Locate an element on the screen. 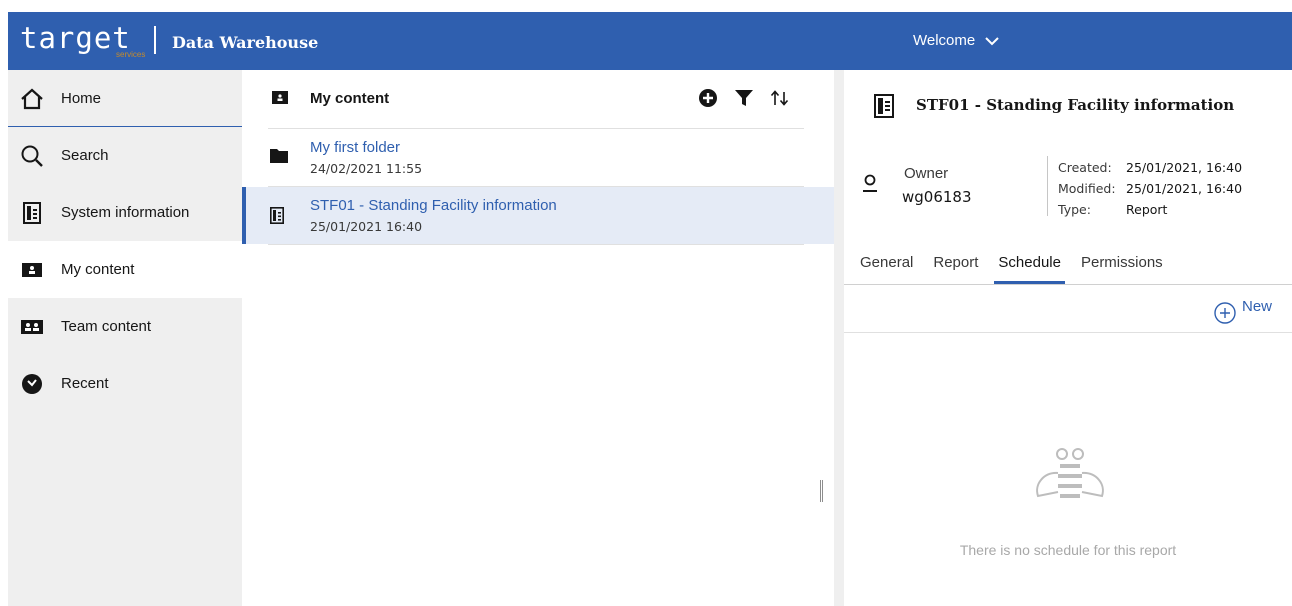 Image resolution: width=1292 pixels, height=606 pixels. owner-label: Owner is located at coordinates (926, 173).